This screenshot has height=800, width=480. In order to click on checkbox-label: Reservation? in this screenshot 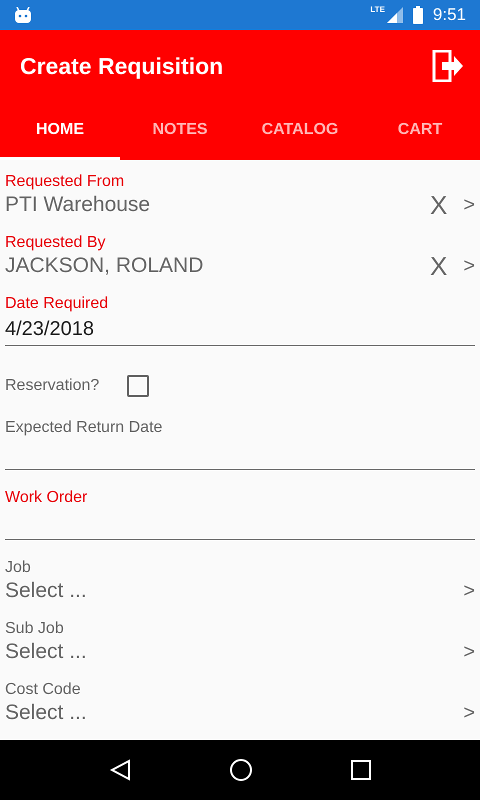, I will do `click(52, 386)`.